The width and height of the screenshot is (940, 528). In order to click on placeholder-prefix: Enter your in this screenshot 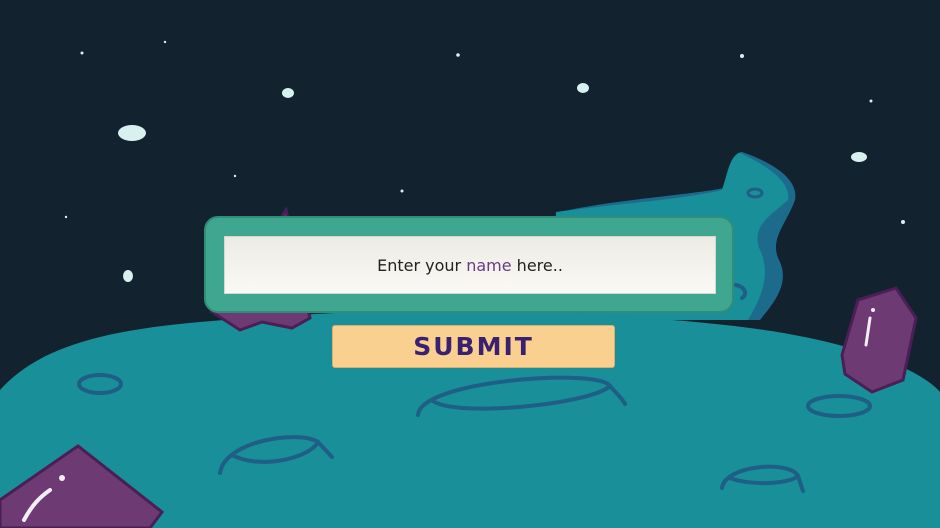, I will do `click(419, 265)`.